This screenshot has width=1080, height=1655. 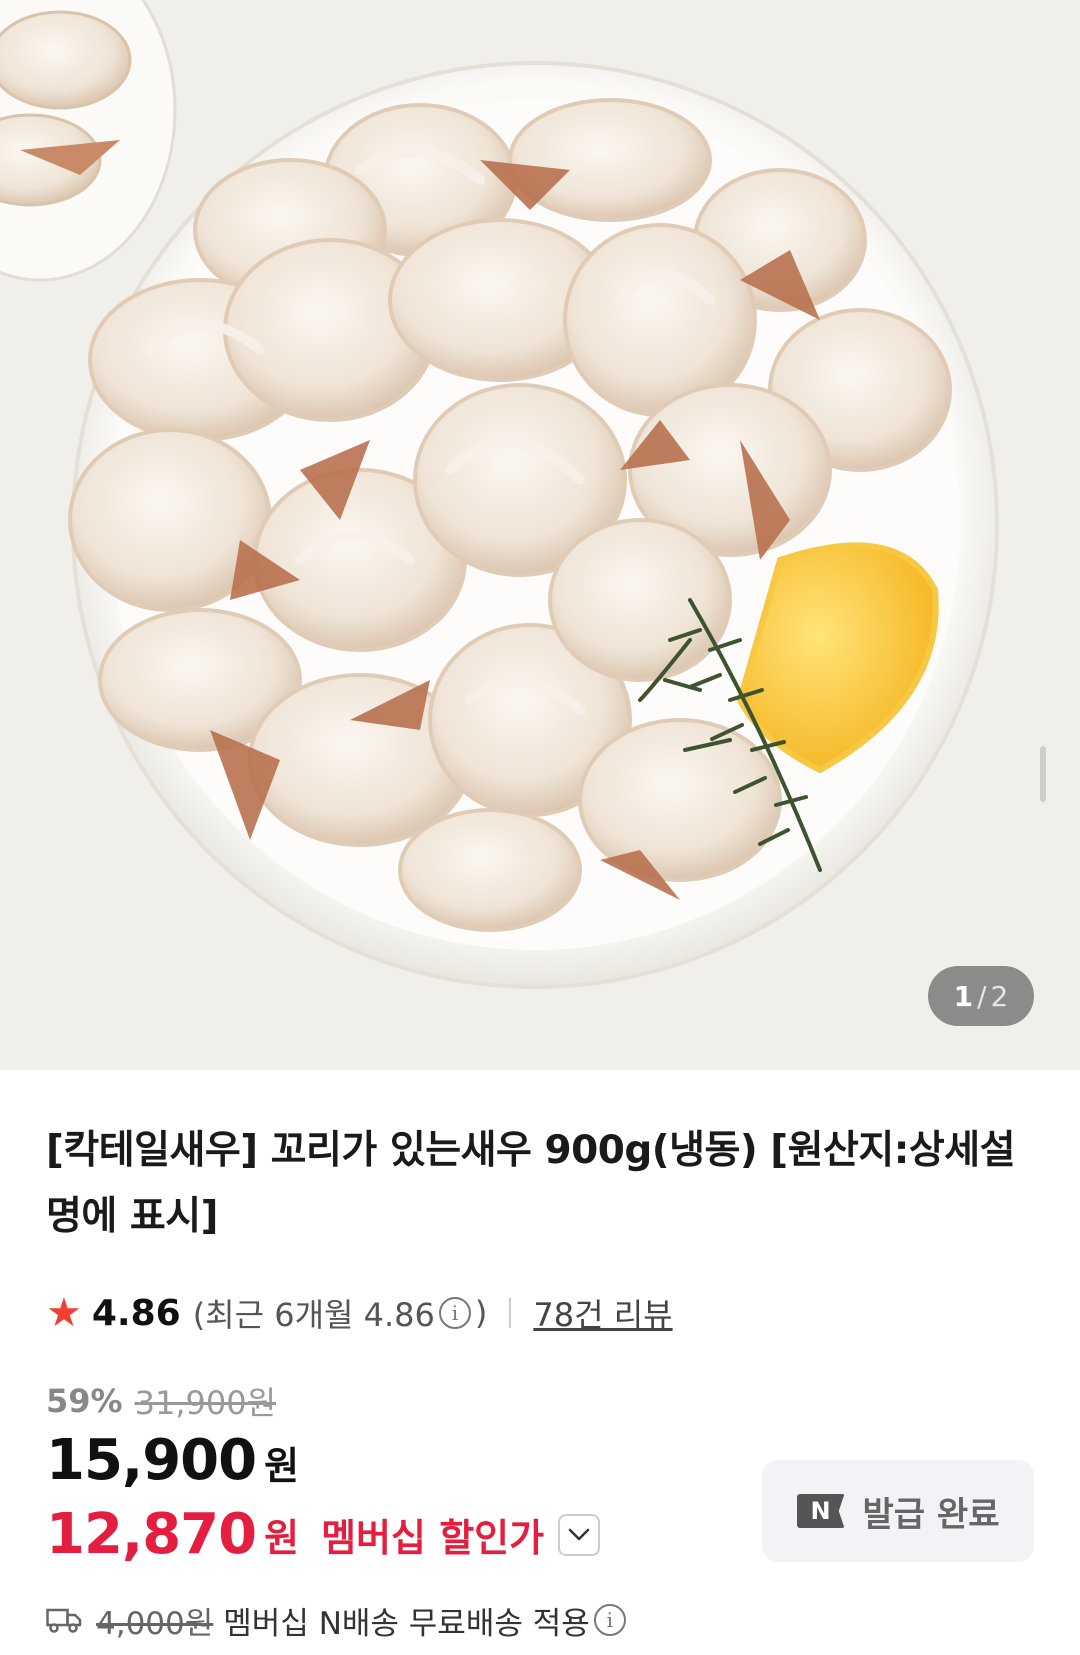 I want to click on shipping-benefit-text: 멤버십 N배송 무료배송 적용, so click(x=406, y=1623).